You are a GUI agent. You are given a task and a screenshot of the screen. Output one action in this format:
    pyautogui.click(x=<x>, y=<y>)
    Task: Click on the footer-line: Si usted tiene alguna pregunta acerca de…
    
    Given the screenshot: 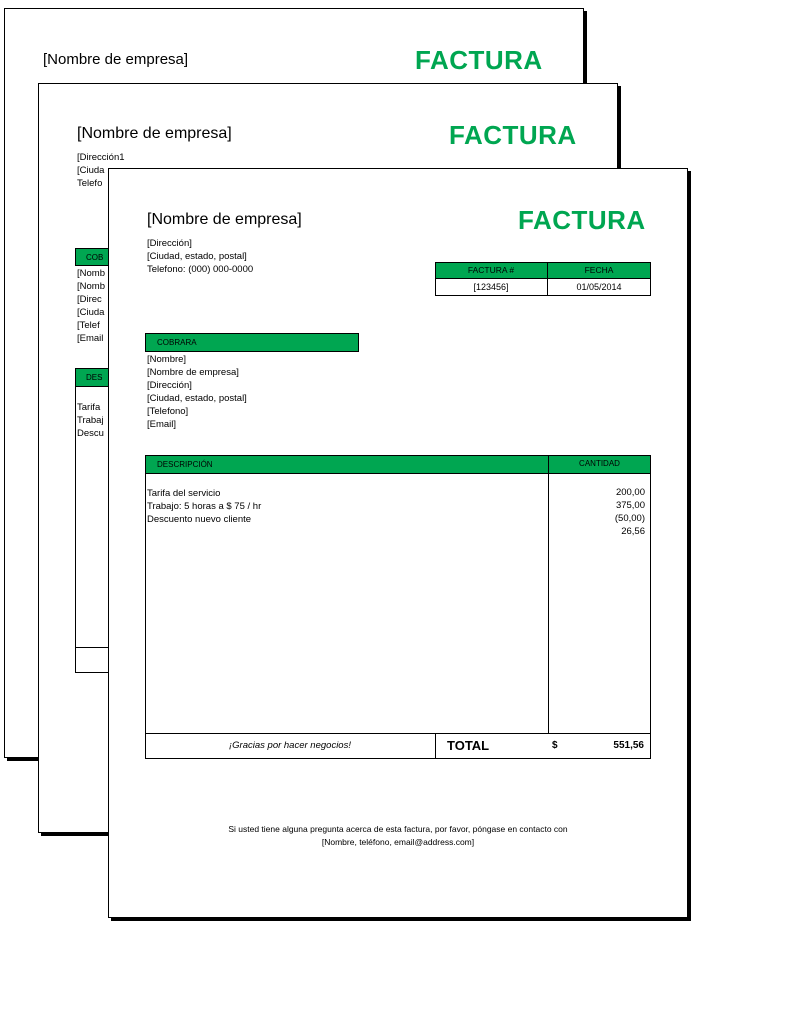 What is the action you would take?
    pyautogui.click(x=398, y=829)
    